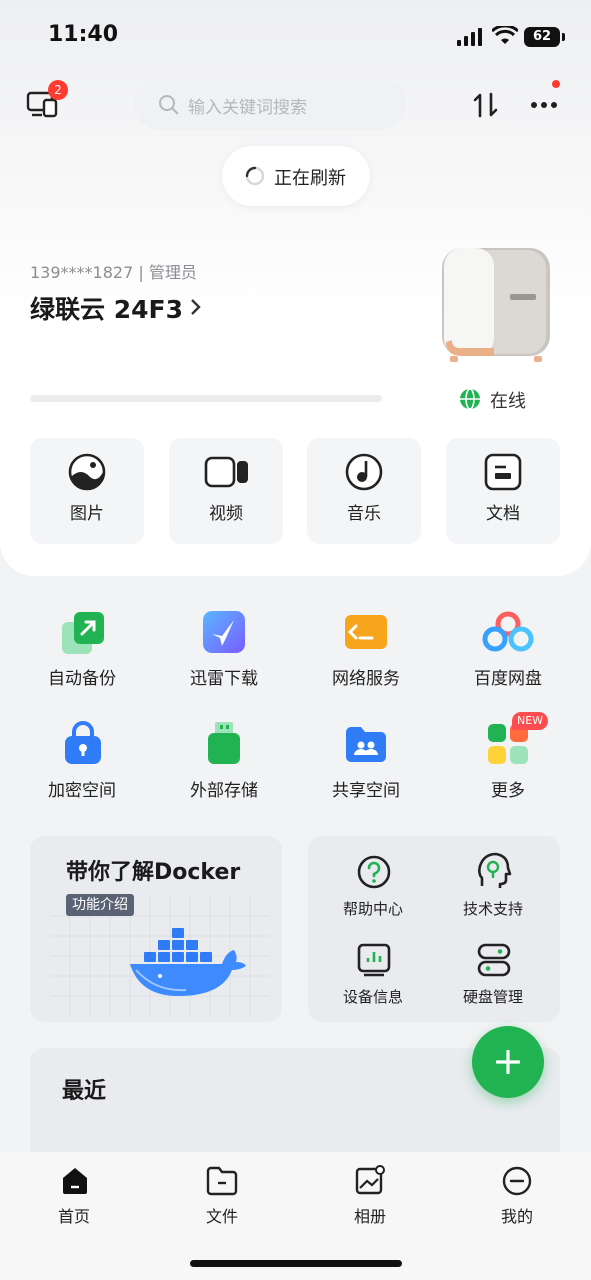 The image size is (591, 1280). Describe the element at coordinates (372, 997) in the screenshot. I see `support-label: 设备信息` at that location.